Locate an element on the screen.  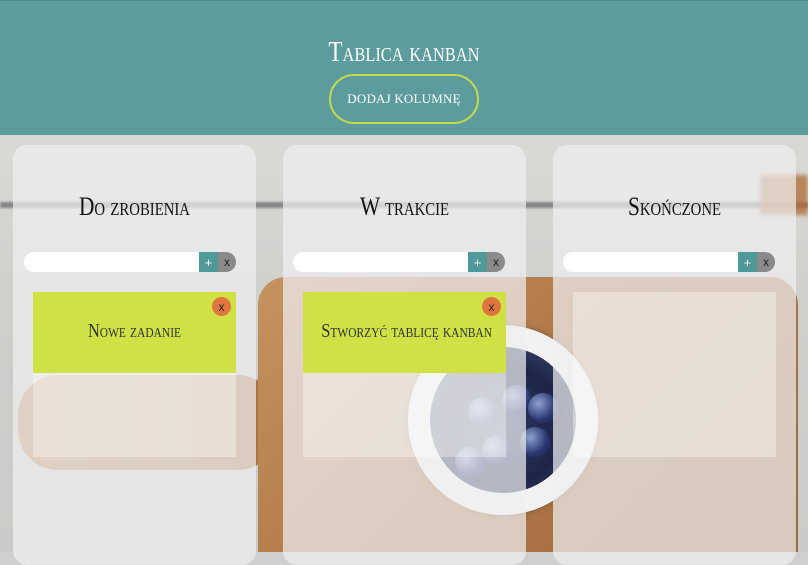
card-list: Nowe zadanie x is located at coordinates (134, 374).